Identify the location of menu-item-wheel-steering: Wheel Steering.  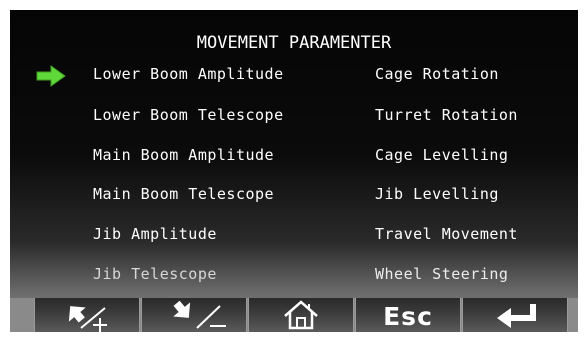
(441, 274).